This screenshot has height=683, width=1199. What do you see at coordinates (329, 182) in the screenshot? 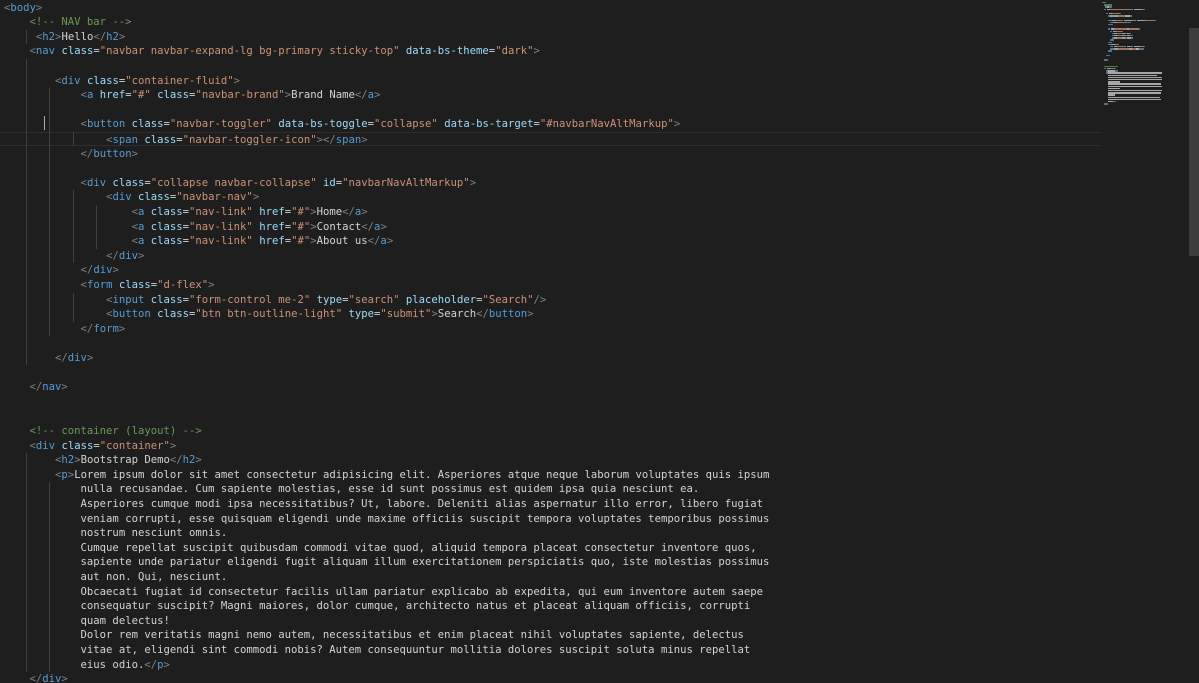
I see `token-attr: id` at bounding box center [329, 182].